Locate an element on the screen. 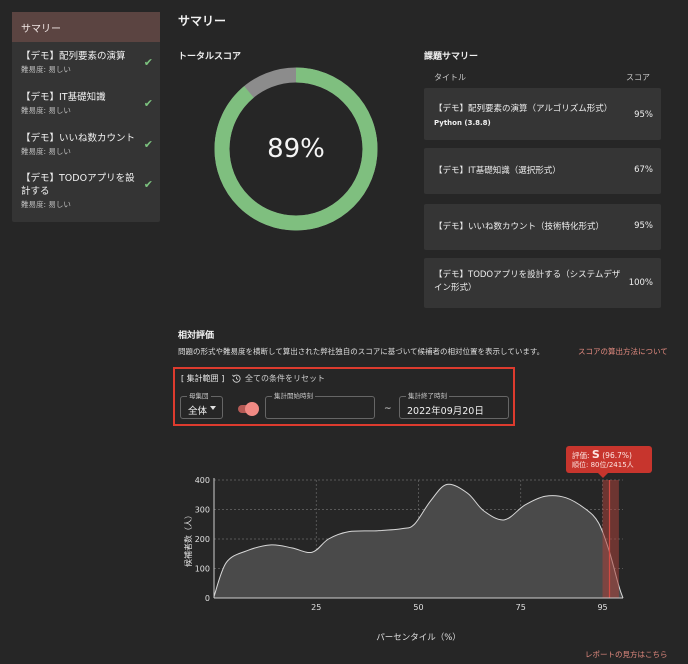 Image resolution: width=688 pixels, height=664 pixels. end-date-legend: 集計終了時刻 is located at coordinates (427, 396).